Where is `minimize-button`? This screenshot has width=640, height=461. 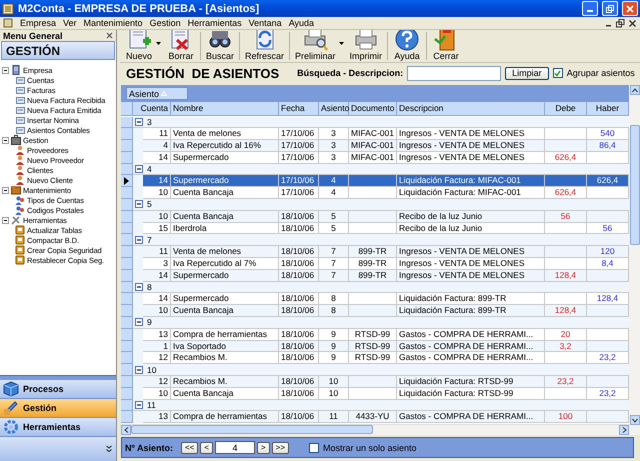 minimize-button is located at coordinates (590, 8).